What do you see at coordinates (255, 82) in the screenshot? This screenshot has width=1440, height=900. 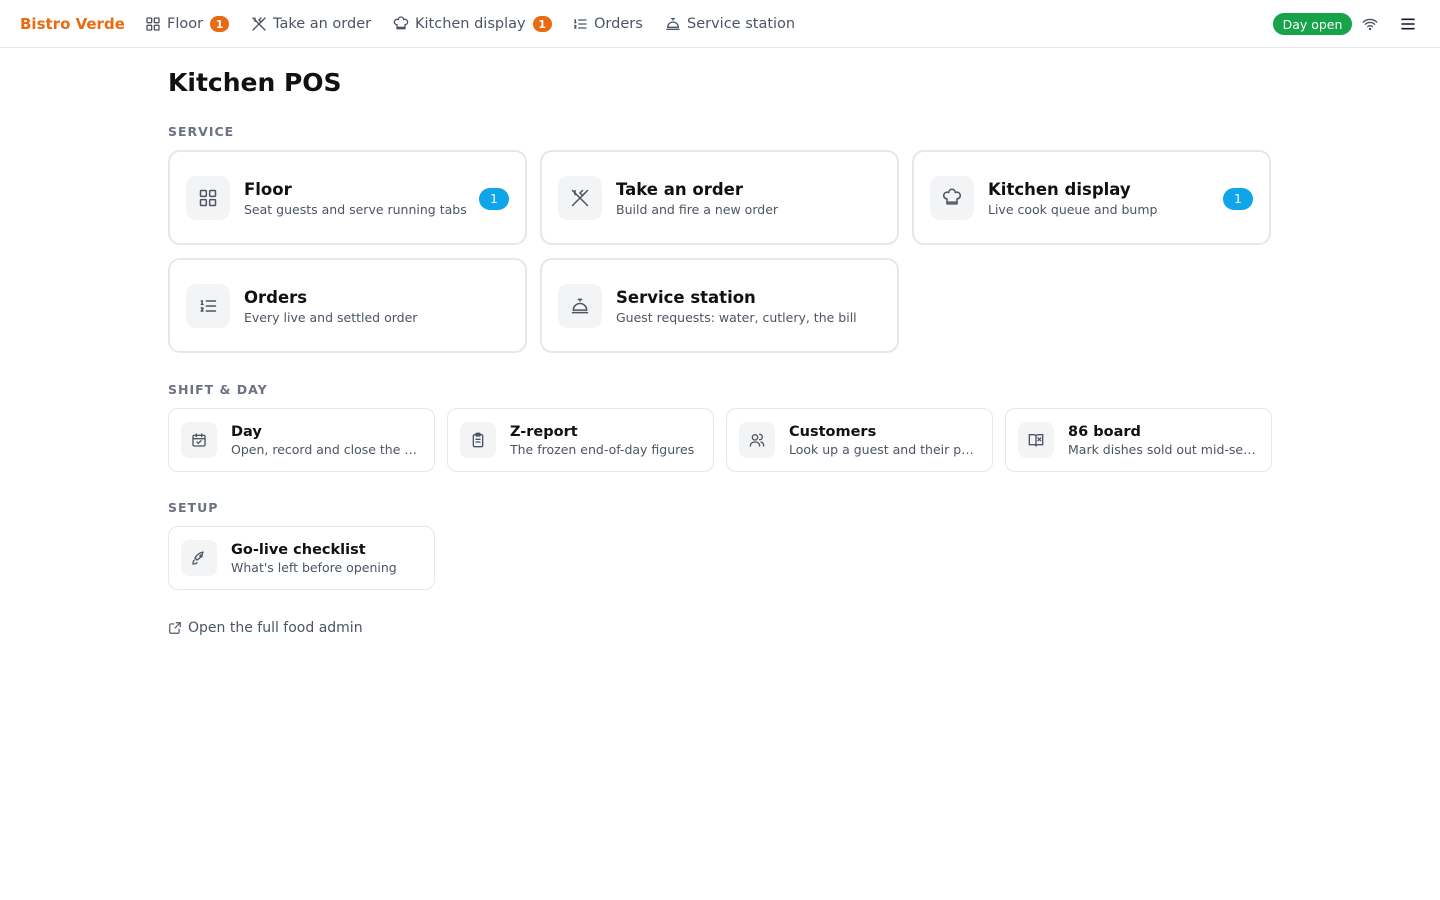 I see `page-title: Kitchen POS` at bounding box center [255, 82].